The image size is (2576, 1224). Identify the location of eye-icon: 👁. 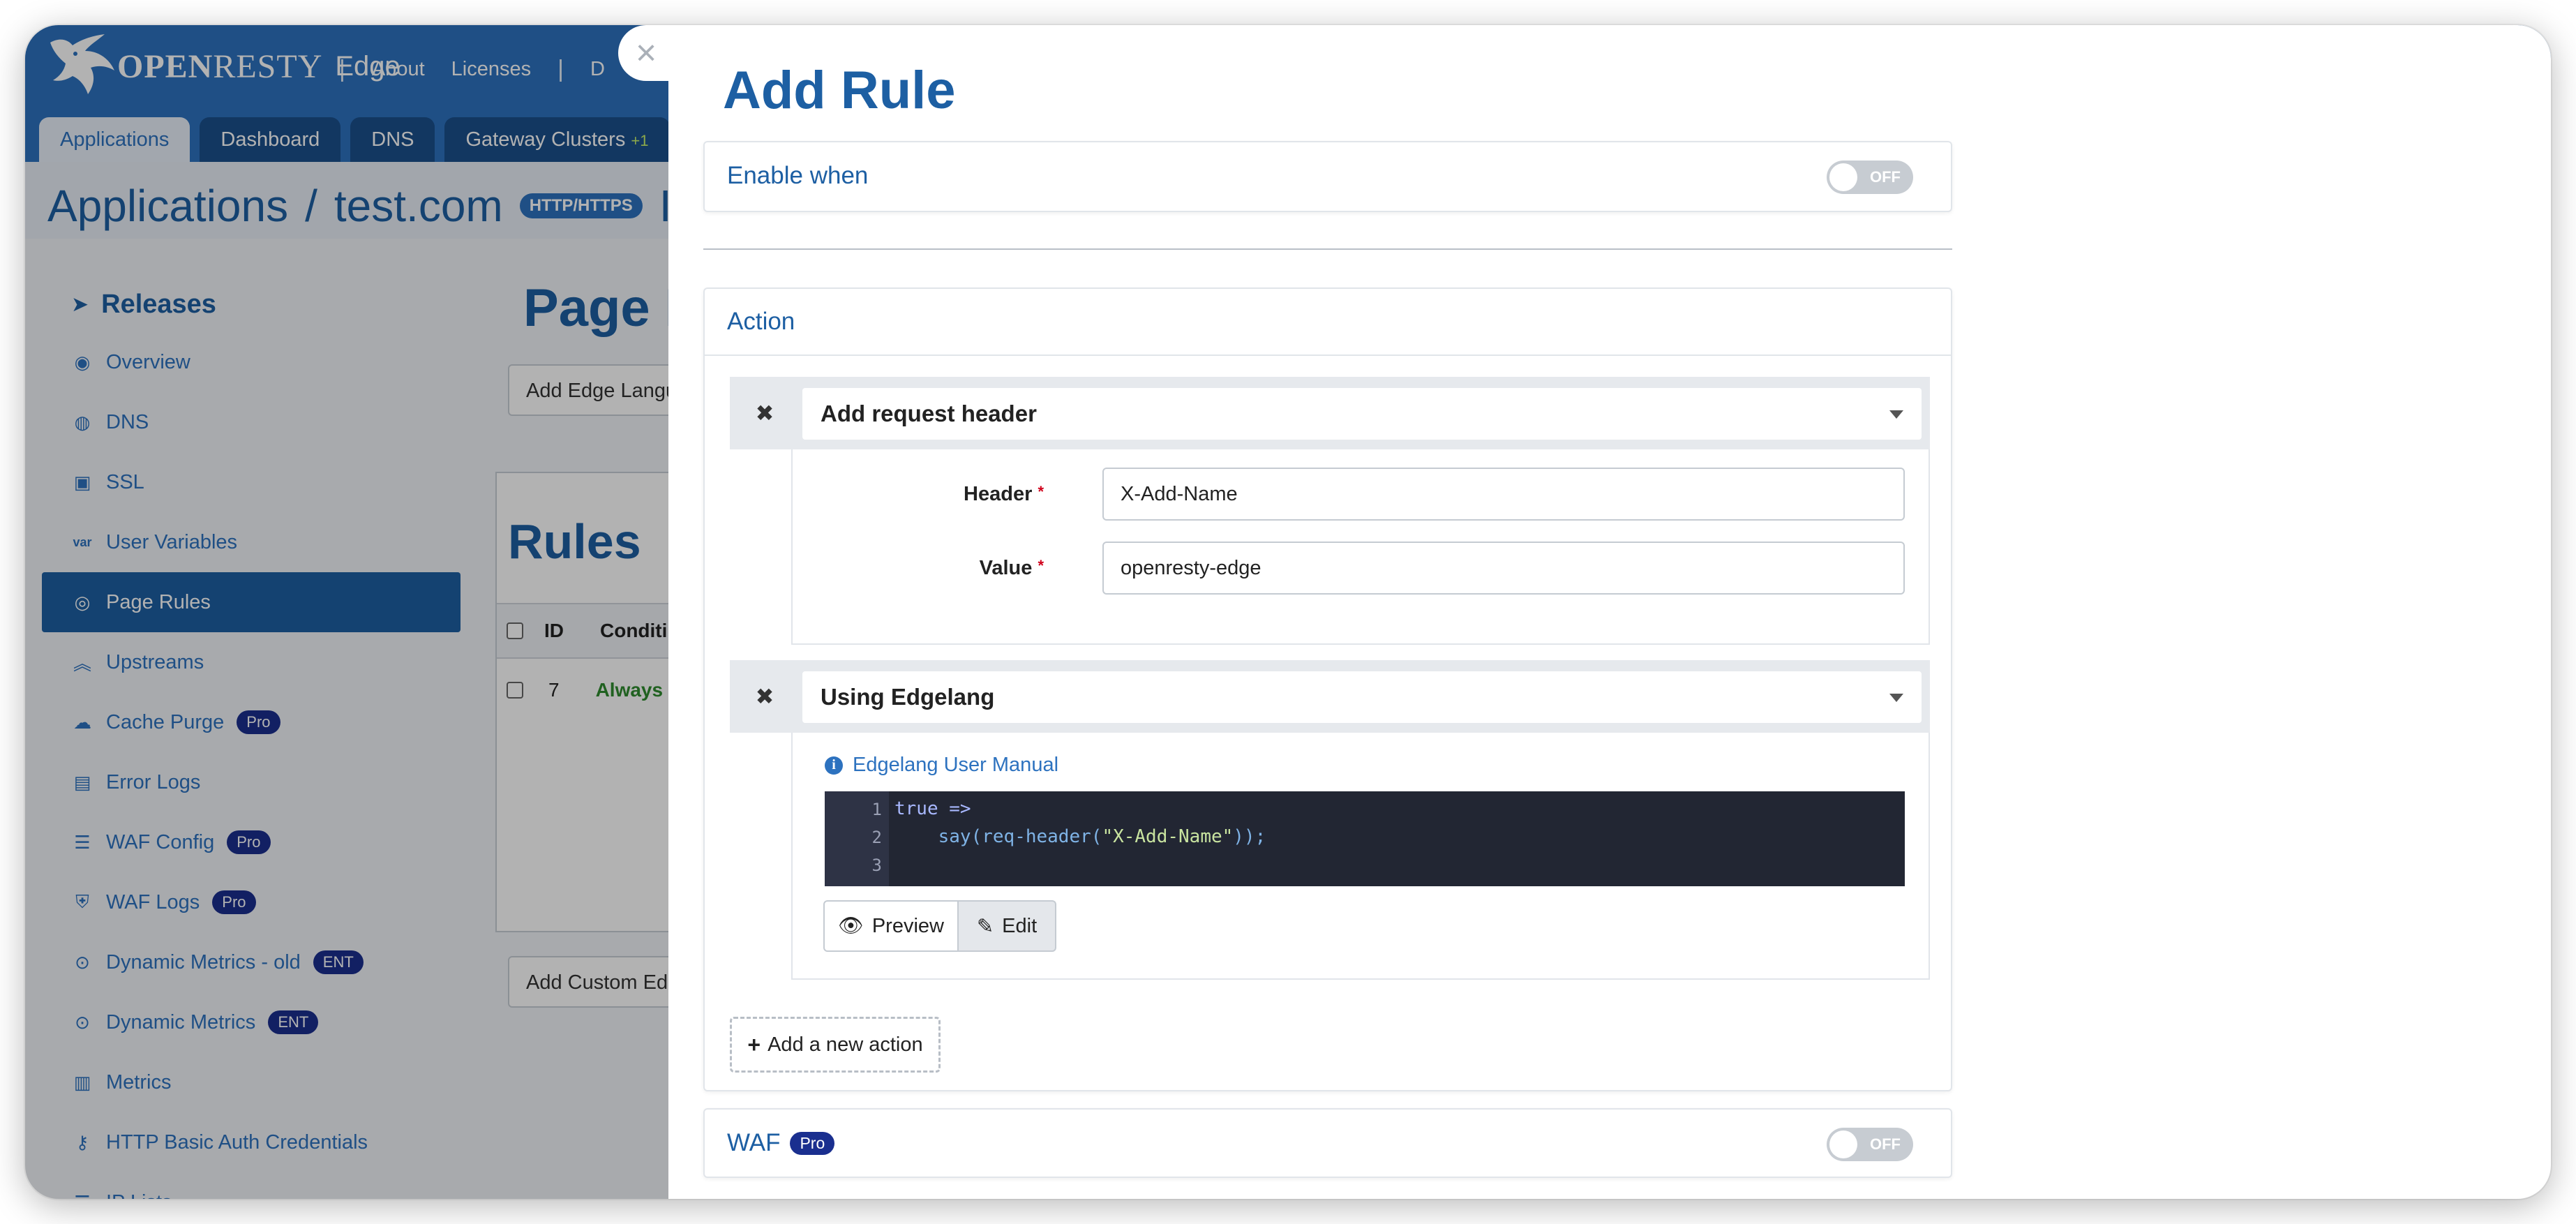
(851, 926).